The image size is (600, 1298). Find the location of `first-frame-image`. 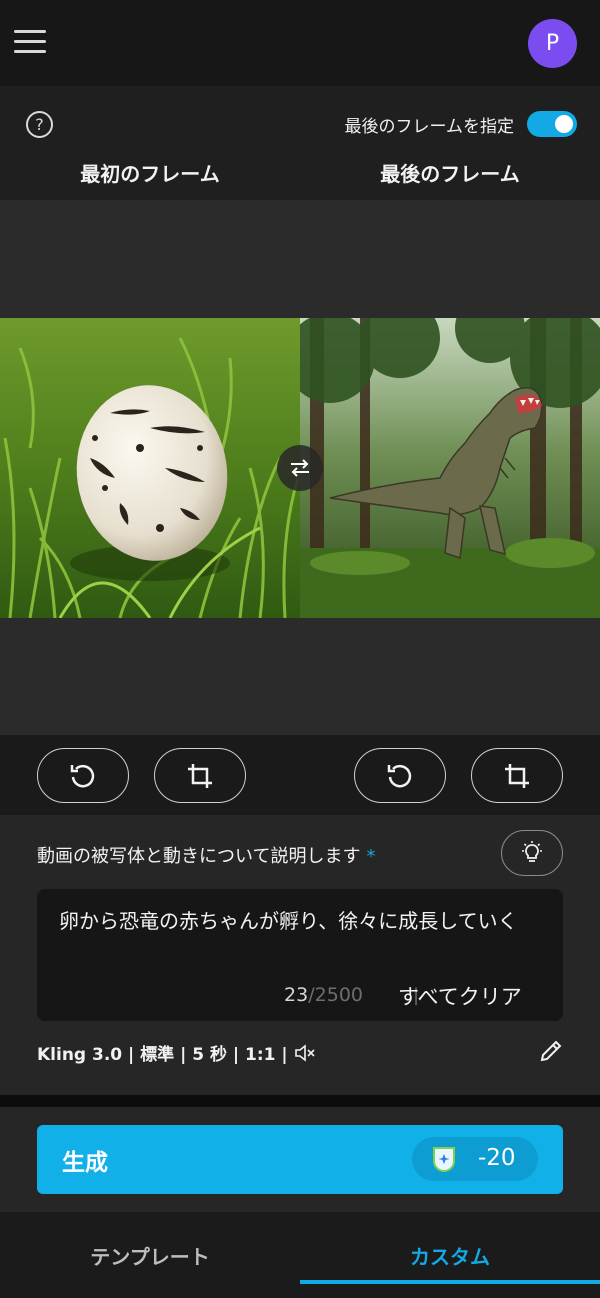

first-frame-image is located at coordinates (150, 468).